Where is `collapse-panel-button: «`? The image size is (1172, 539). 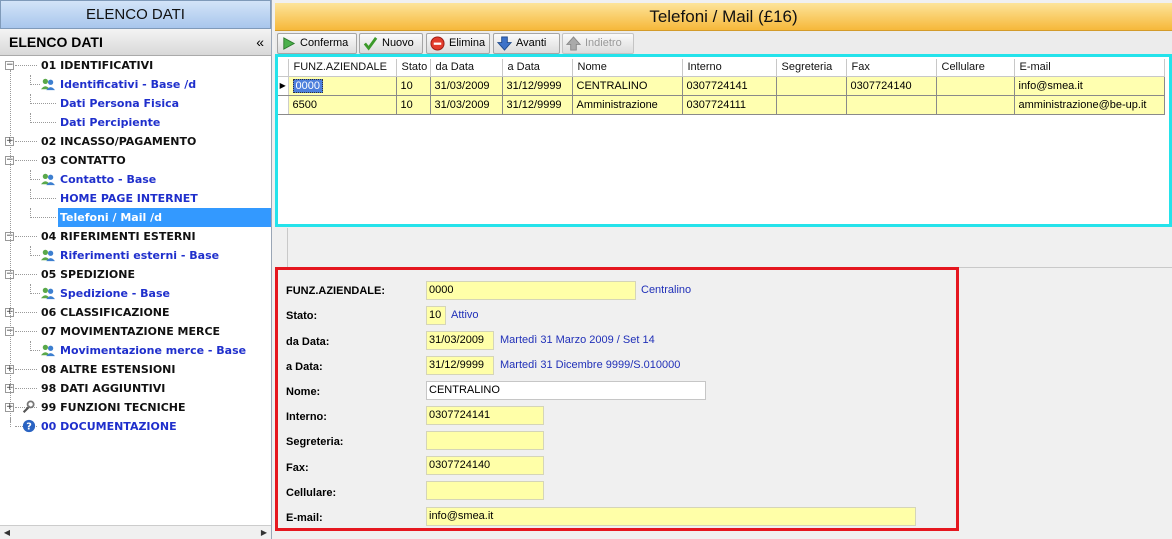 collapse-panel-button: « is located at coordinates (260, 42).